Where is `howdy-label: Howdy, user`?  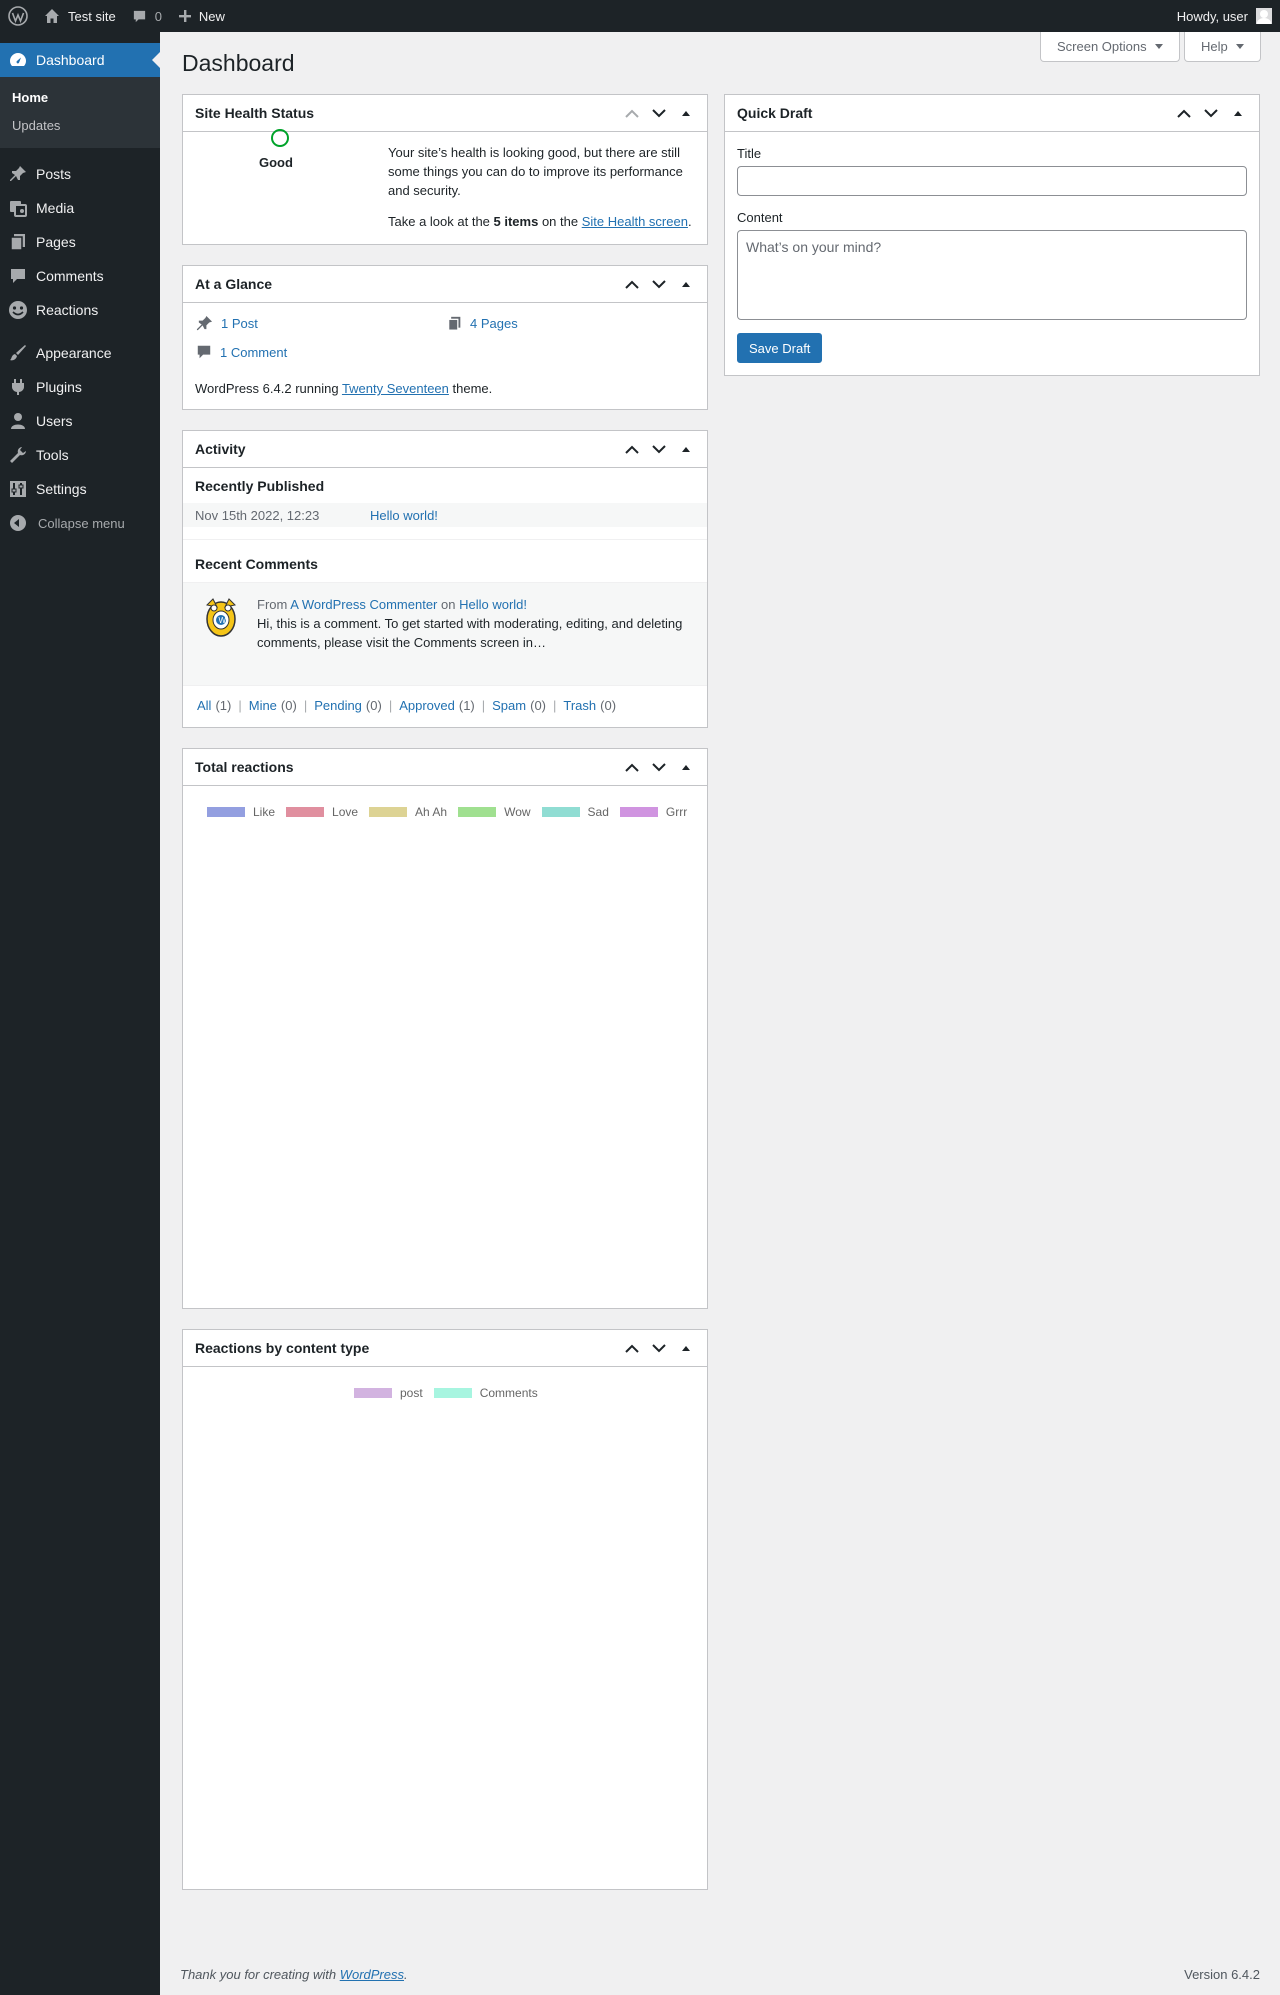 howdy-label: Howdy, user is located at coordinates (1212, 16).